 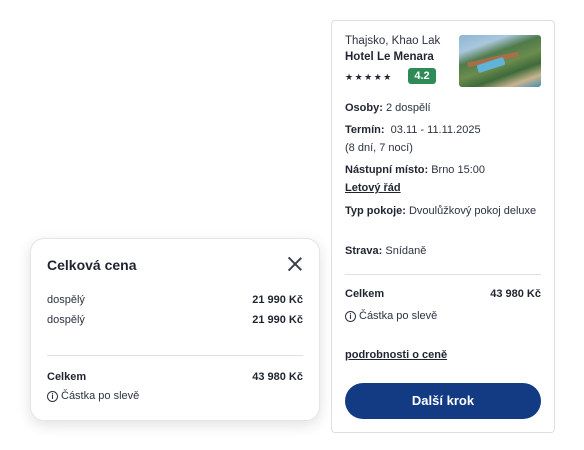 What do you see at coordinates (100, 396) in the screenshot?
I see `popup-discount-note-text: Částka po slevě` at bounding box center [100, 396].